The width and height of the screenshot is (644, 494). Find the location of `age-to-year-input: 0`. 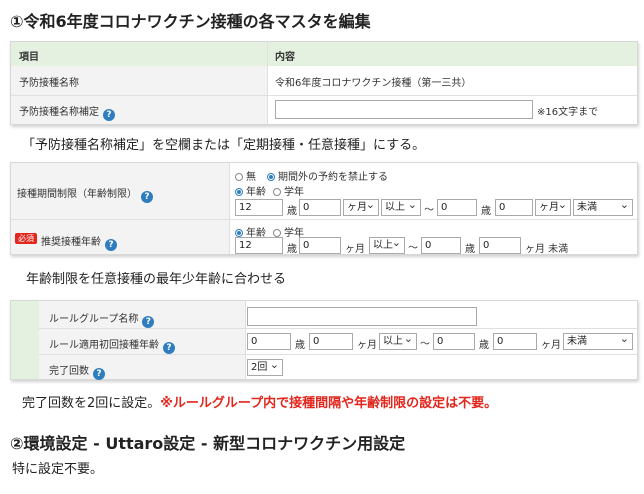

age-to-year-input: 0 is located at coordinates (457, 207).